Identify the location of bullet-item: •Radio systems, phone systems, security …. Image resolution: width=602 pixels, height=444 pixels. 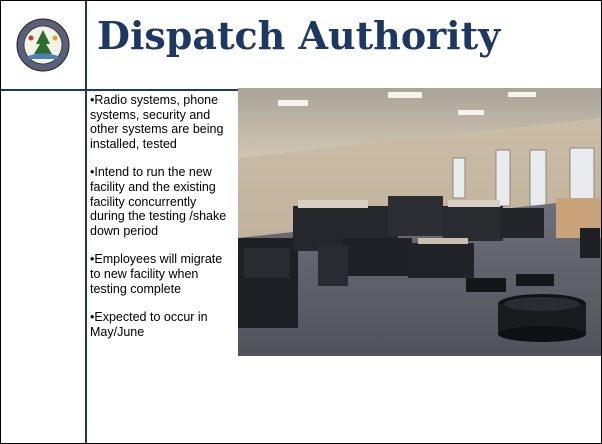
(157, 122).